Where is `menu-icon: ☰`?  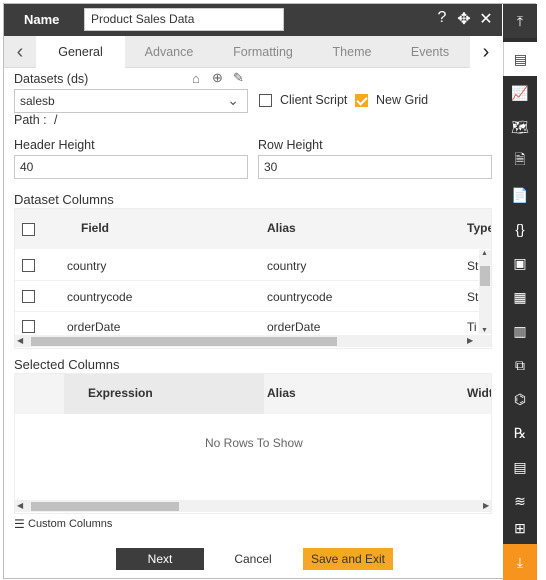
menu-icon: ☰ is located at coordinates (19, 524).